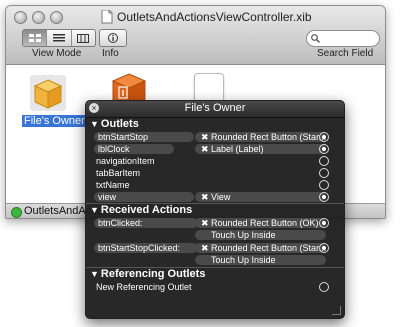 This screenshot has width=400, height=327. Describe the element at coordinates (336, 310) in the screenshot. I see `resize-handle` at that location.